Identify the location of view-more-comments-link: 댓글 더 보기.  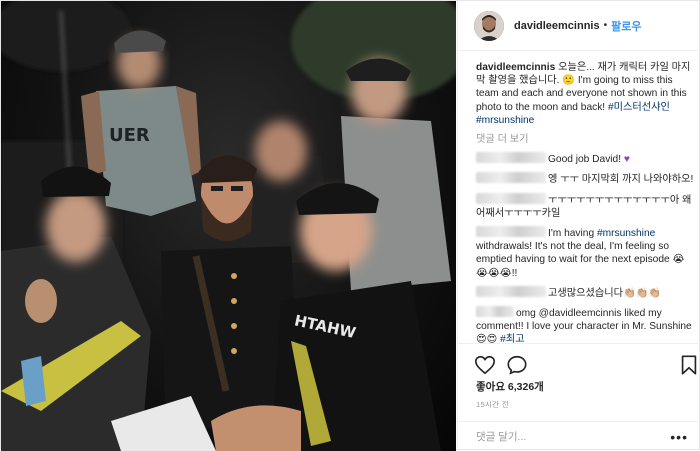
(585, 139).